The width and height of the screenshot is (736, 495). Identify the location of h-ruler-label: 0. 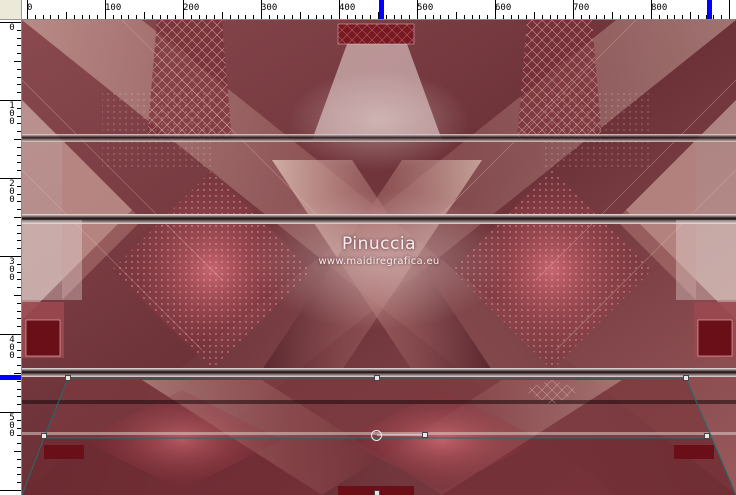
(30, 8).